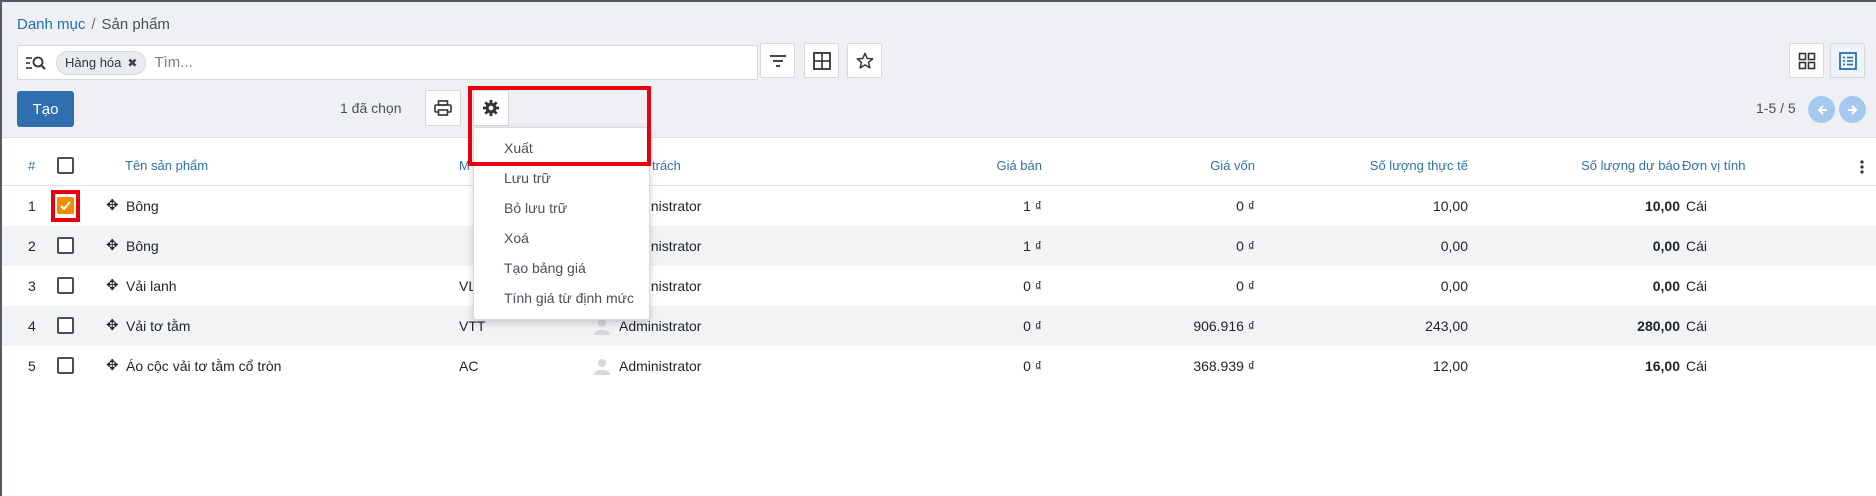  What do you see at coordinates (36, 63) in the screenshot?
I see `search-icon` at bounding box center [36, 63].